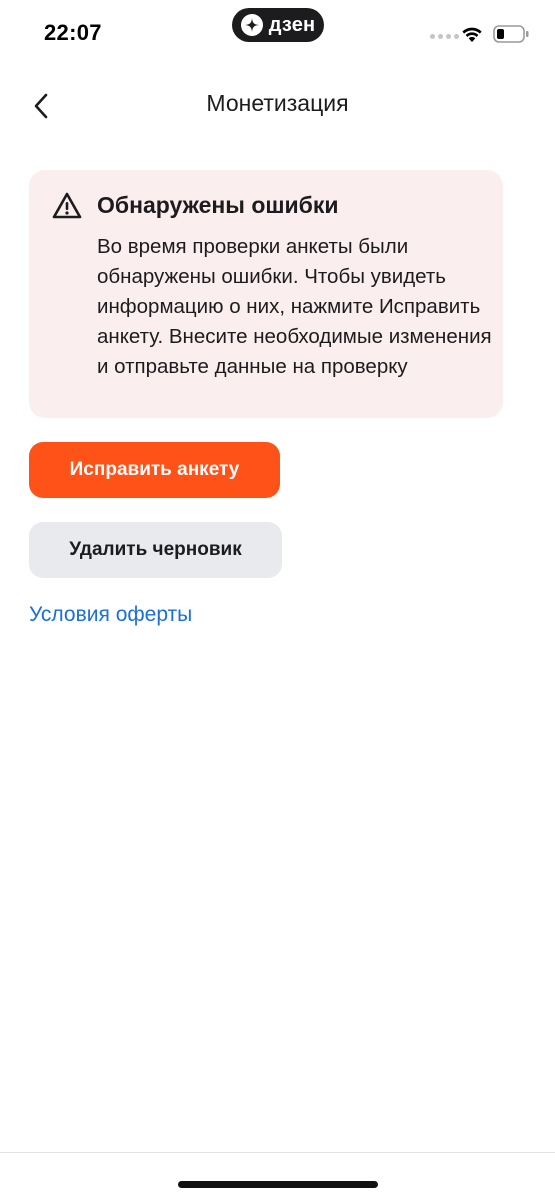 This screenshot has width=555, height=1200. Describe the element at coordinates (251, 25) in the screenshot. I see `dzen-logo-icon` at that location.